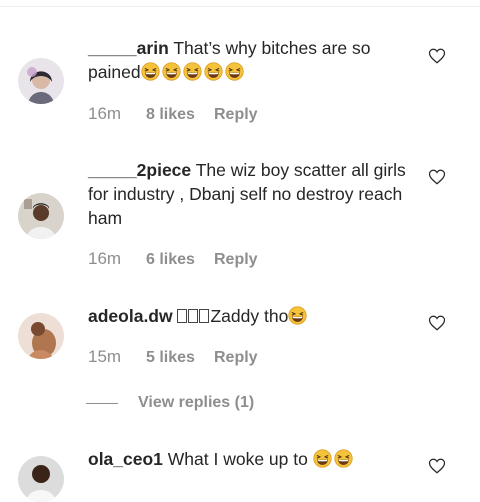  I want to click on comment-username: ola_ceo1, so click(125, 459).